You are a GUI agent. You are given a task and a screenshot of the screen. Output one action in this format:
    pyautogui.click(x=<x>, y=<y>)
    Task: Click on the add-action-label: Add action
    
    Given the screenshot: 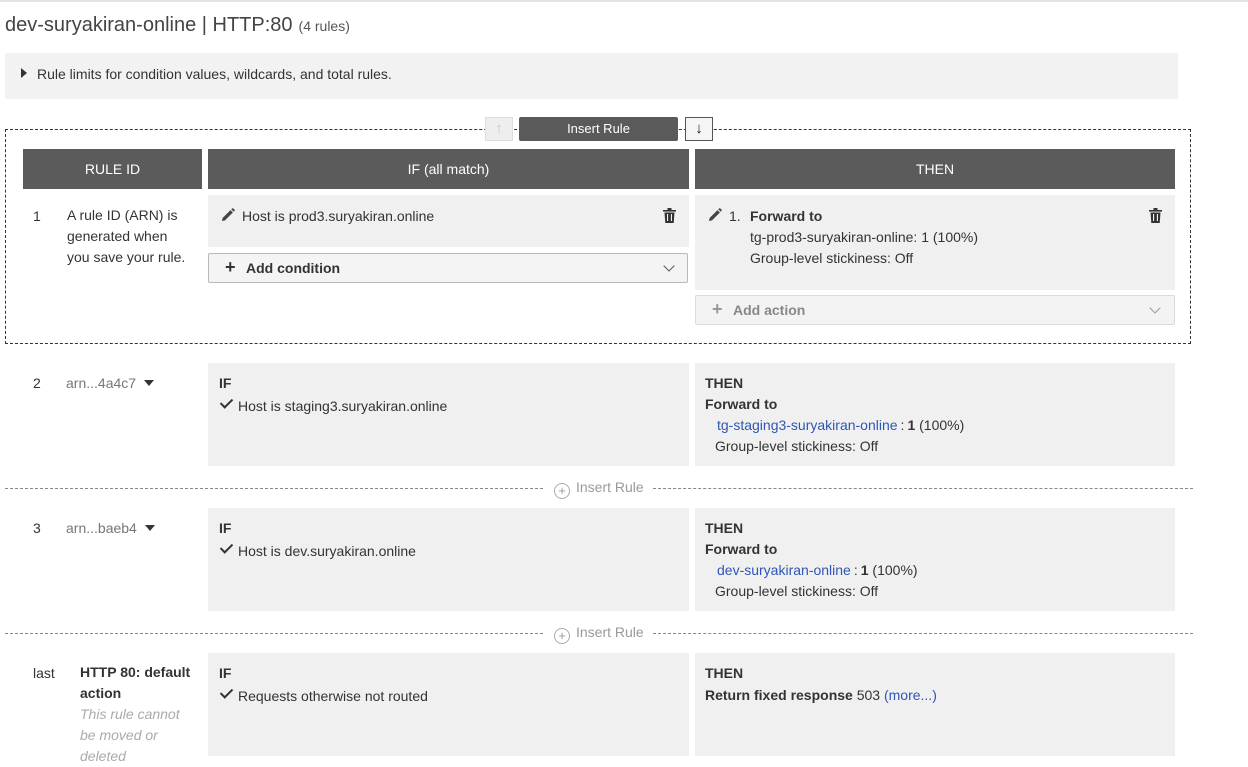 What is the action you would take?
    pyautogui.click(x=769, y=310)
    